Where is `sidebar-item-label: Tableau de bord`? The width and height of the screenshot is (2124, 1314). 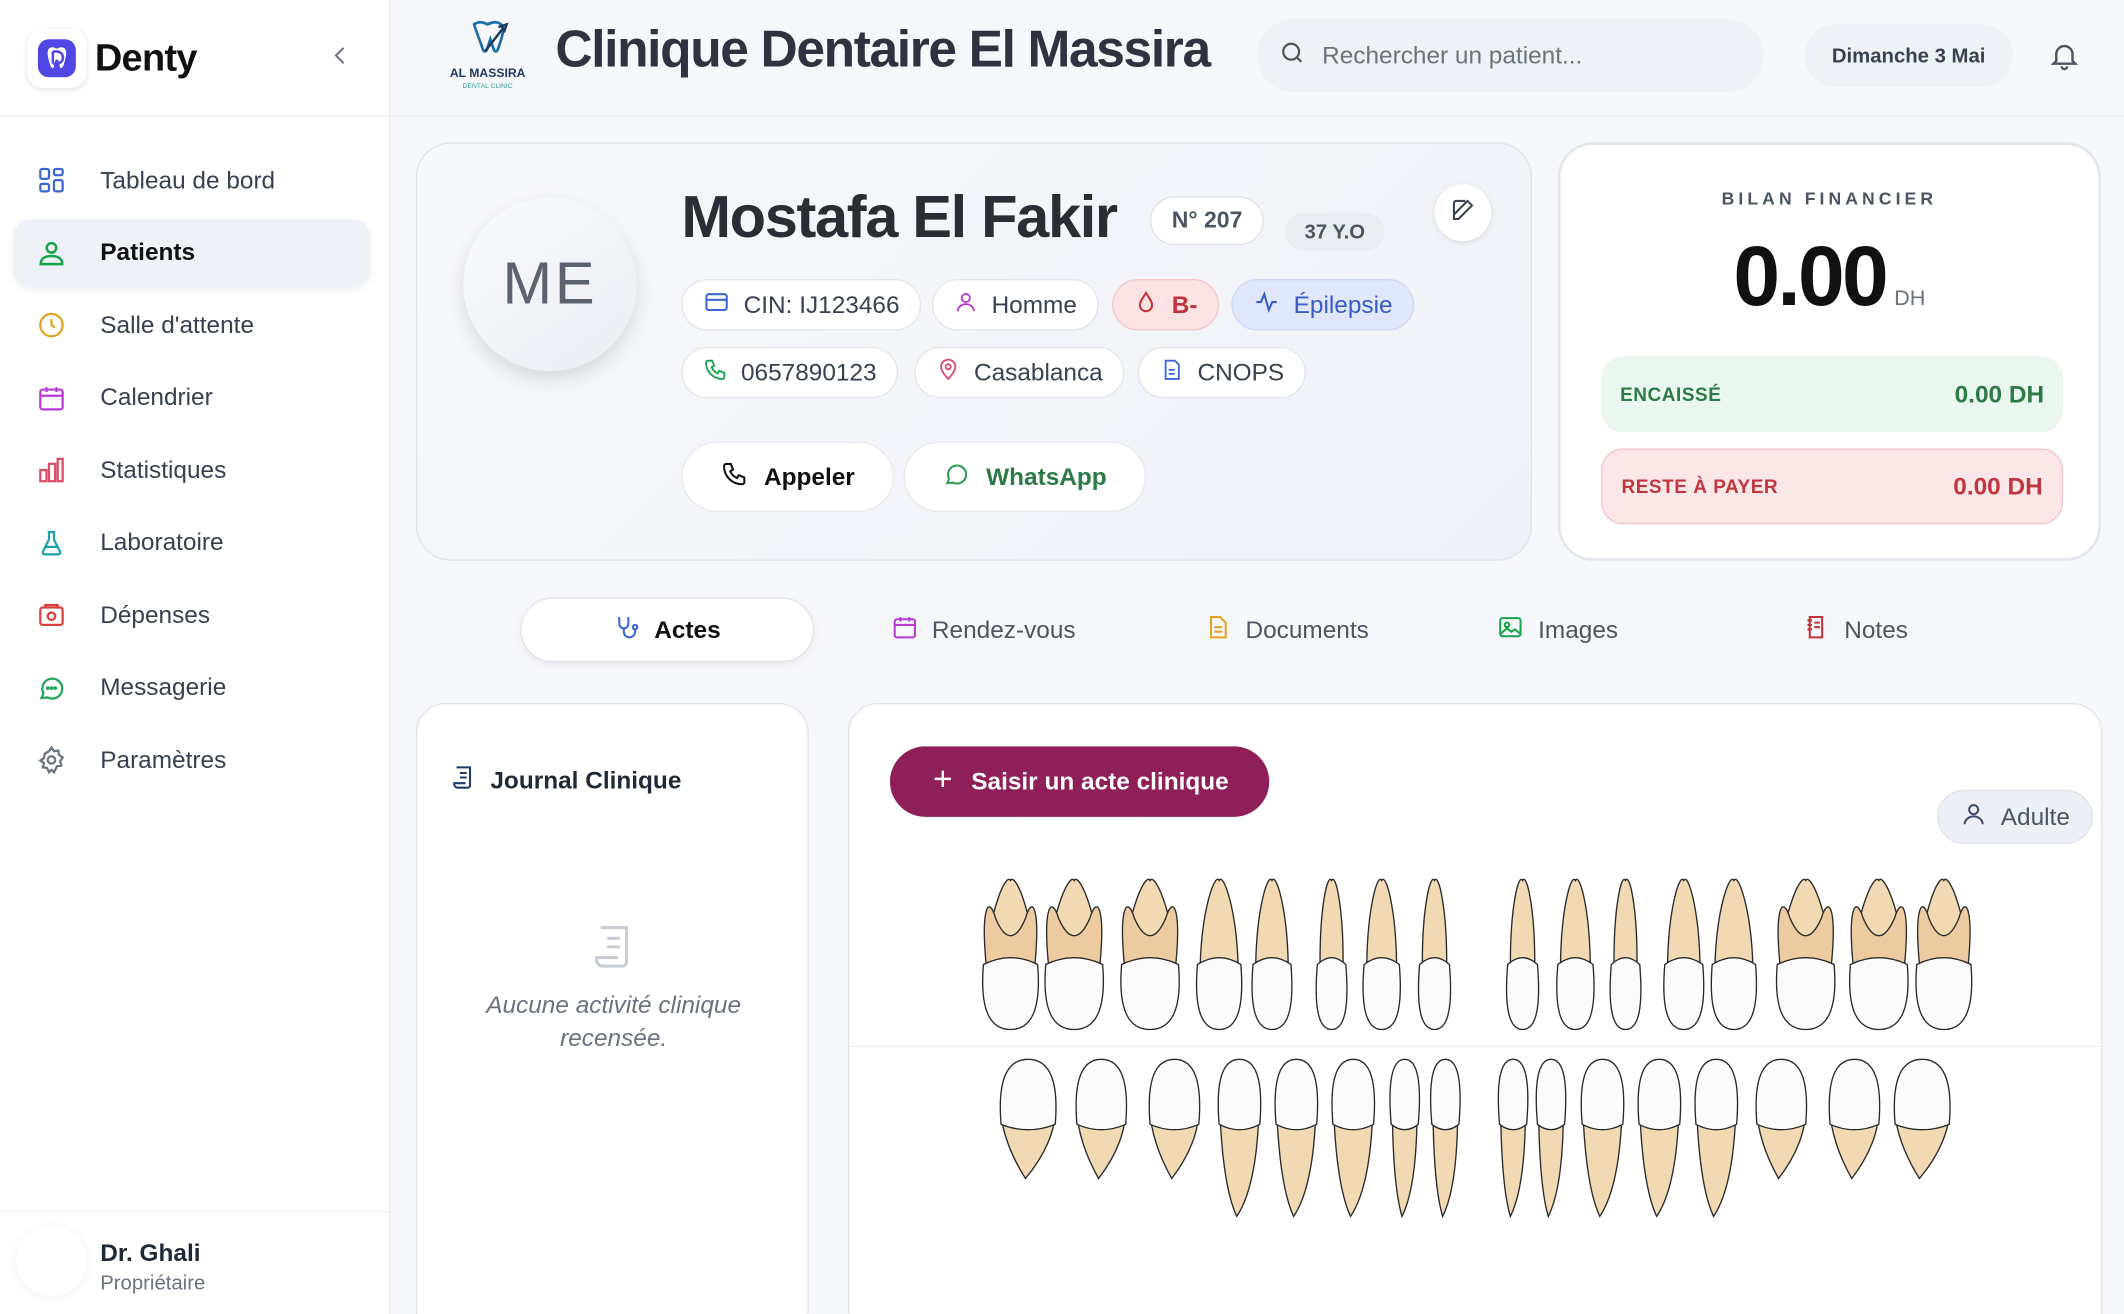
sidebar-item-label: Tableau de bord is located at coordinates (188, 179).